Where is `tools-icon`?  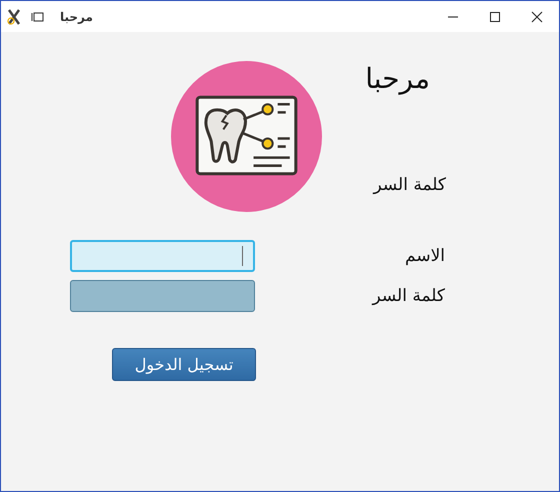
tools-icon is located at coordinates (14, 17).